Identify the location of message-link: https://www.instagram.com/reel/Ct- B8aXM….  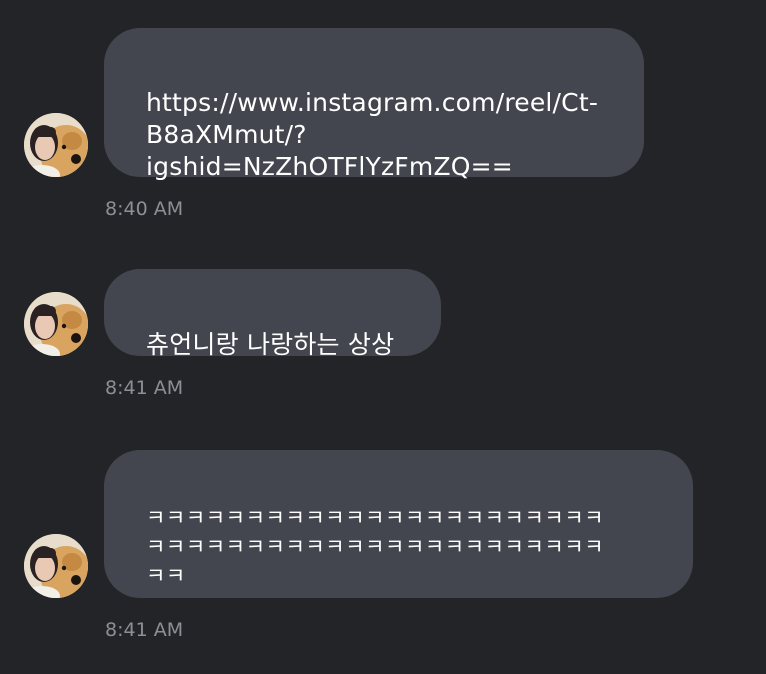
(372, 134).